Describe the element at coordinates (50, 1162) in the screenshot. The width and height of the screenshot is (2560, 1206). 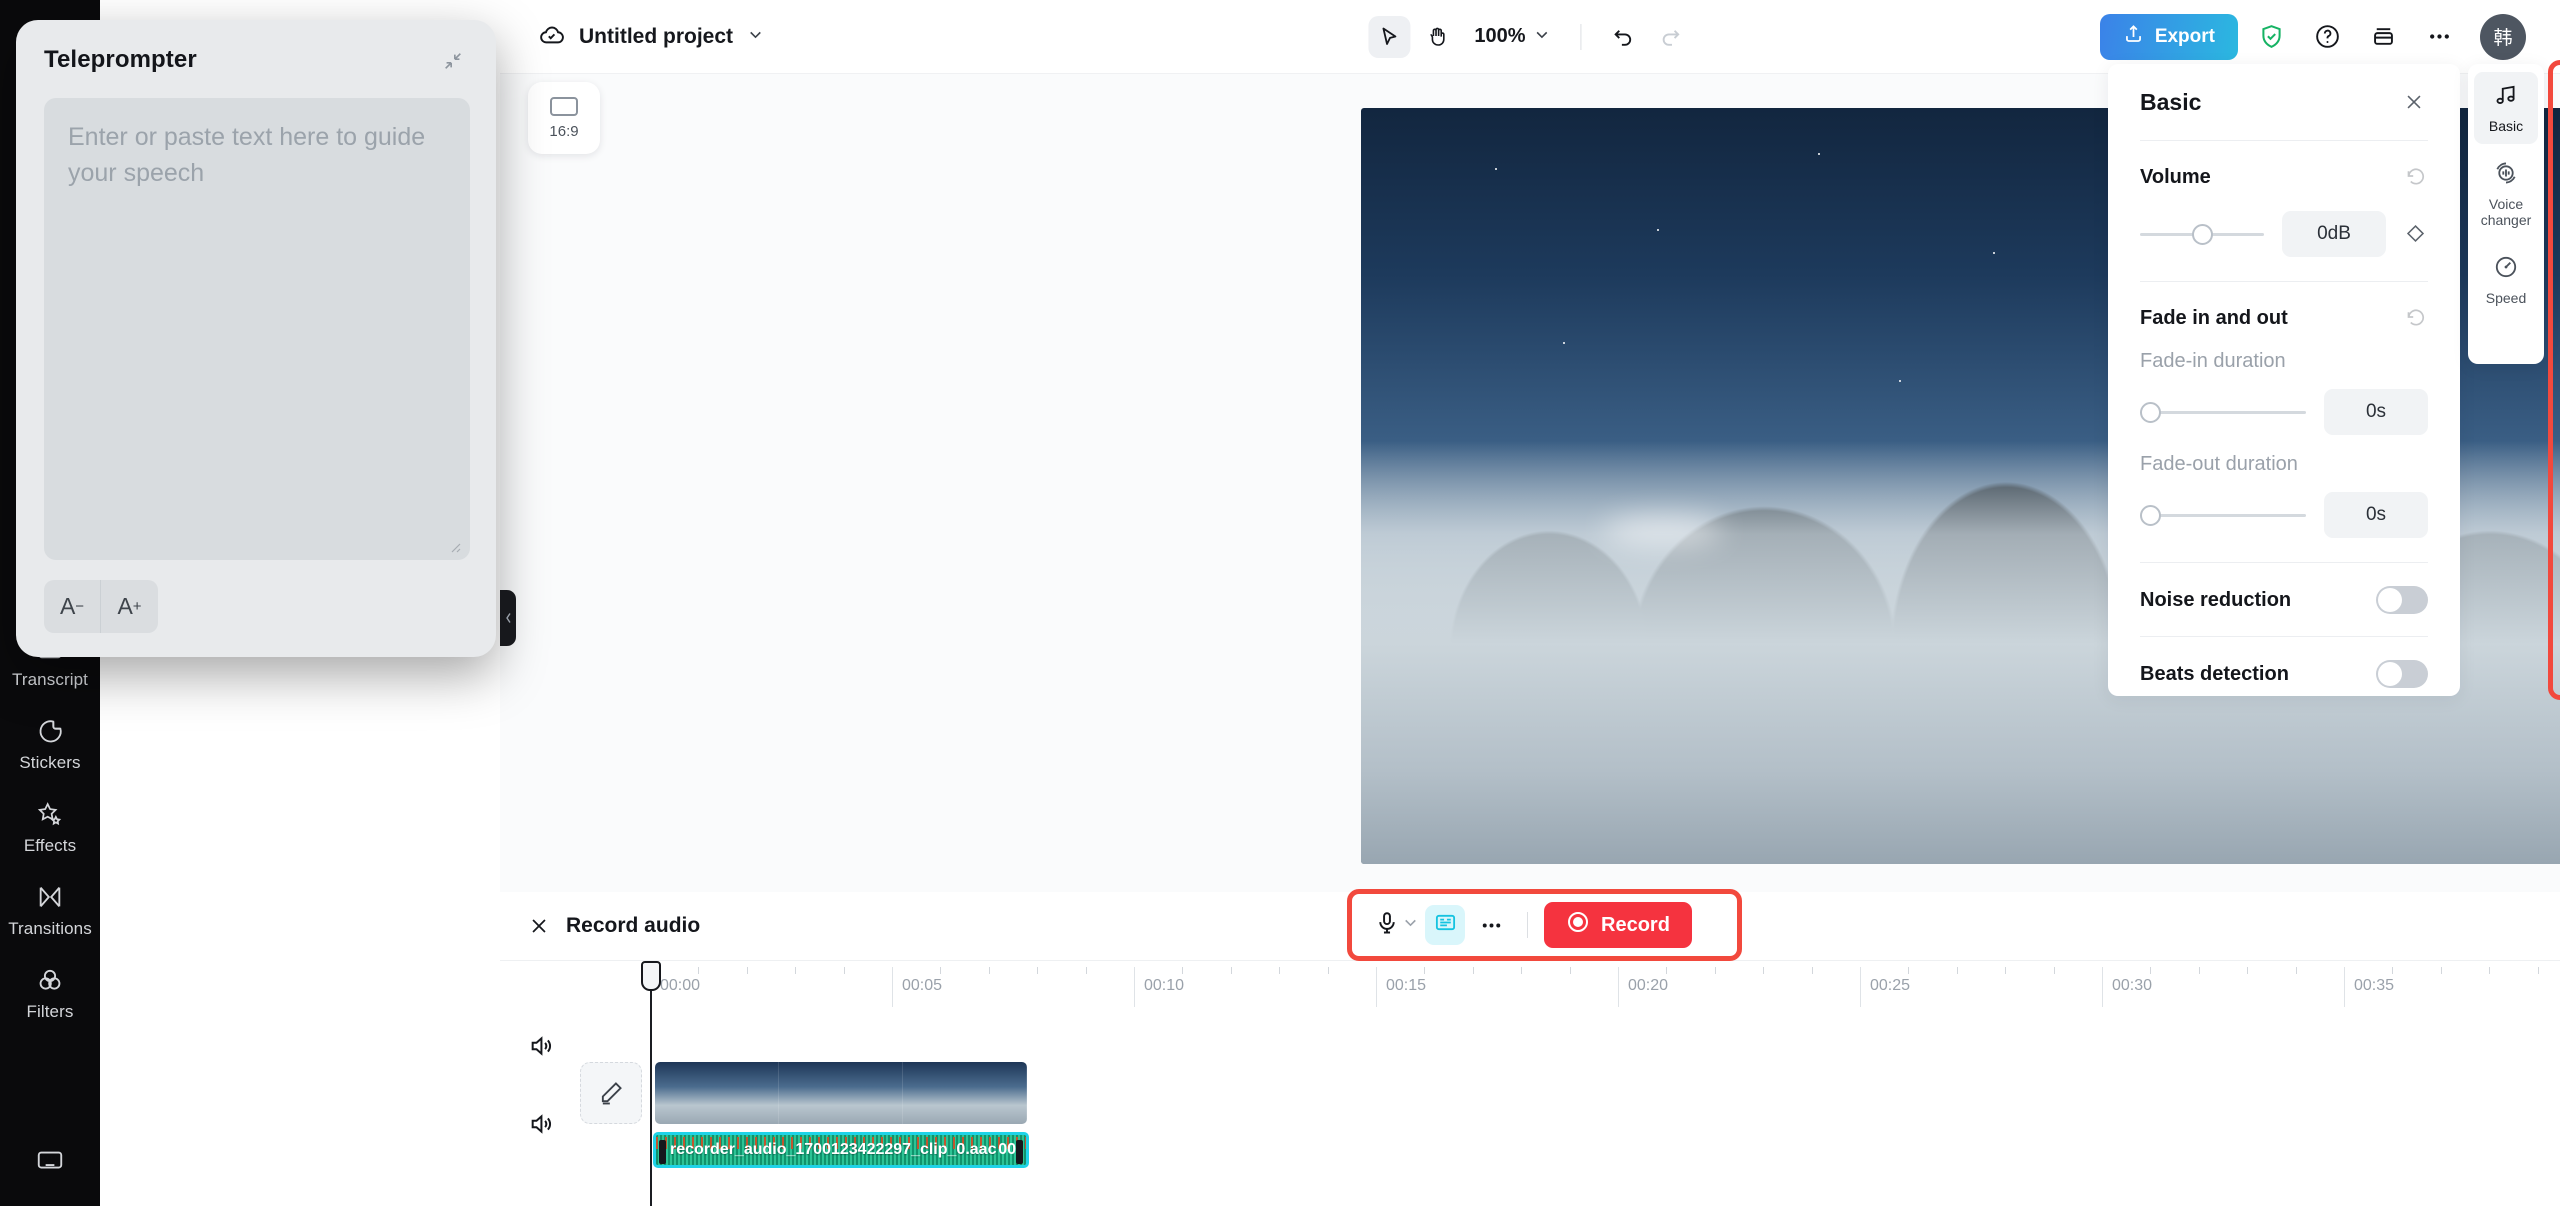
I see `keyboard-icon` at that location.